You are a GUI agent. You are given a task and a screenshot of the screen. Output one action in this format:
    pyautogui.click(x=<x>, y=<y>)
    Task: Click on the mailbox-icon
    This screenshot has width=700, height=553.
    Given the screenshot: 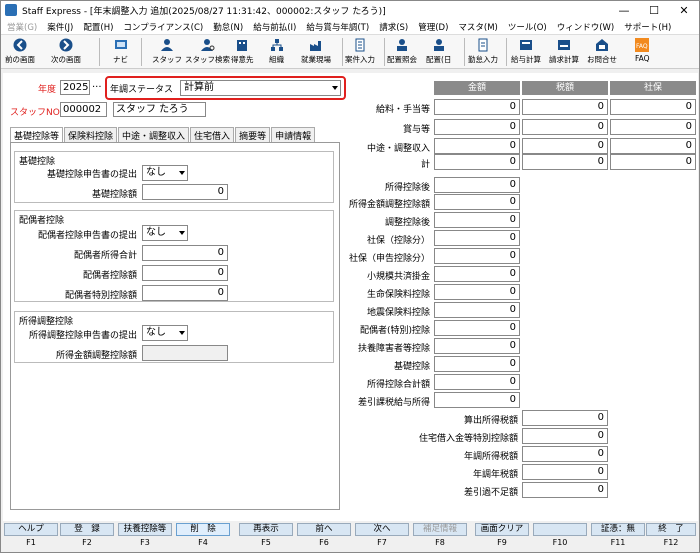 What is the action you would take?
    pyautogui.click(x=602, y=45)
    